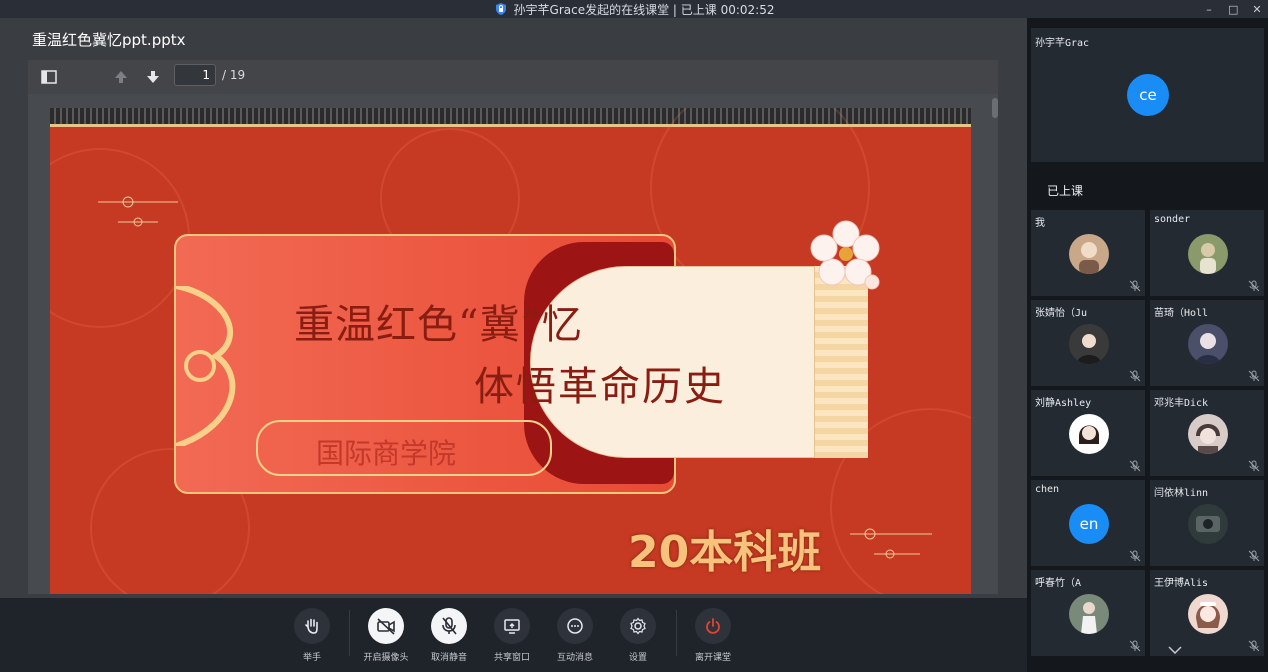 The image size is (1268, 672). I want to click on settings-button: 设置, so click(638, 635).